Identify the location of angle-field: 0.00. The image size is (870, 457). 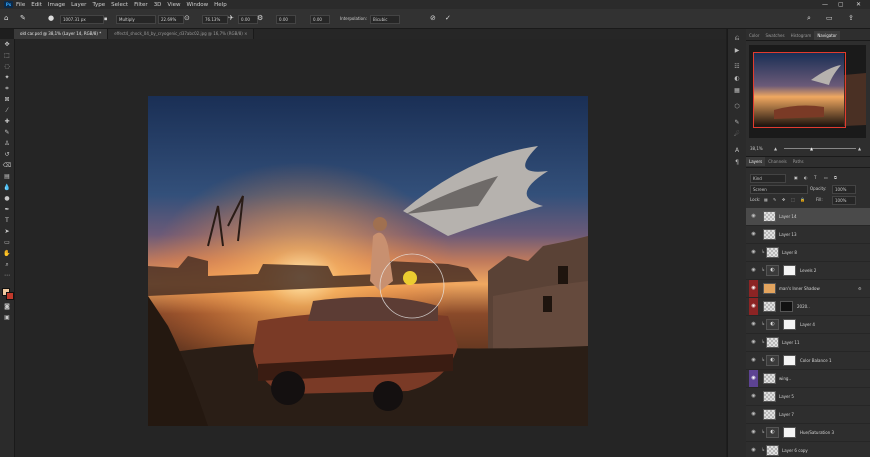
(286, 19).